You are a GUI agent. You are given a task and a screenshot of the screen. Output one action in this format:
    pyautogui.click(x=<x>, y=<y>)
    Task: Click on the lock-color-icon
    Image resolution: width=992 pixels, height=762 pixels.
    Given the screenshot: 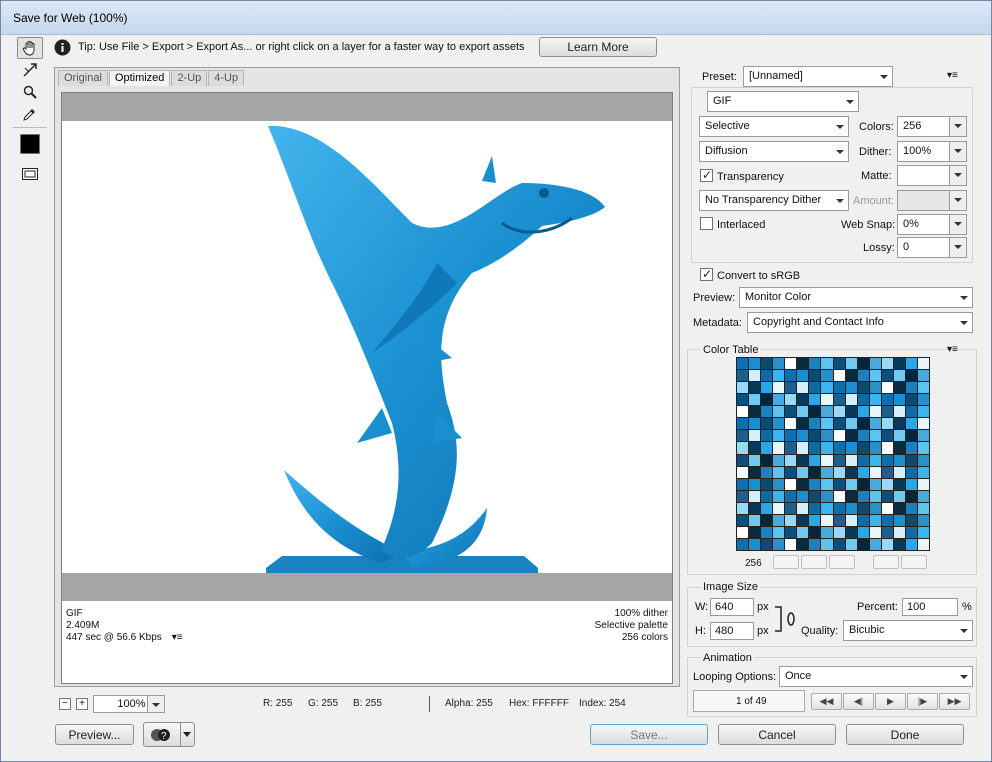 What is the action you would take?
    pyautogui.click(x=842, y=562)
    